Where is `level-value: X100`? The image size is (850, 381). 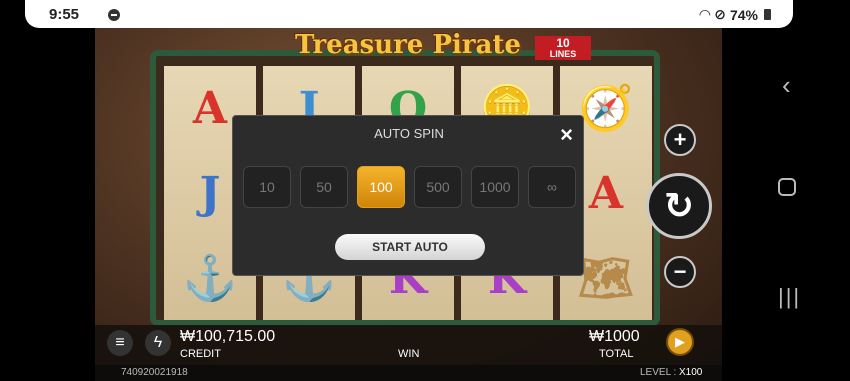
level-value: X100 is located at coordinates (691, 372).